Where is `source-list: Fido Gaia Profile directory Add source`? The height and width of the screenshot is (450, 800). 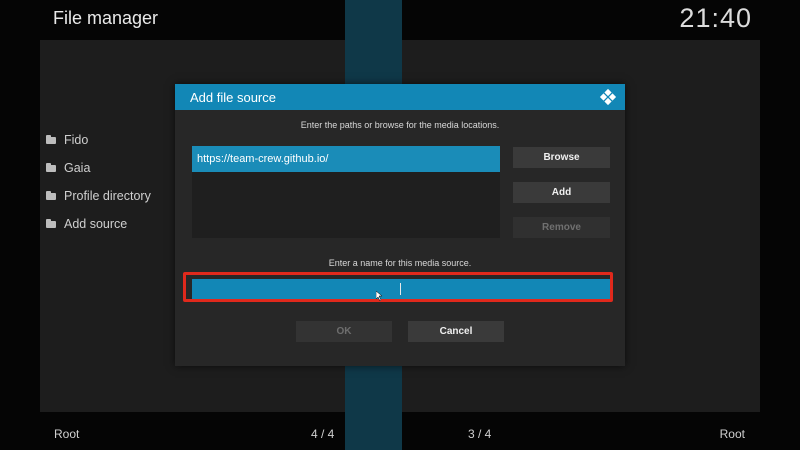 source-list: Fido Gaia Profile directory Add source is located at coordinates (111, 182).